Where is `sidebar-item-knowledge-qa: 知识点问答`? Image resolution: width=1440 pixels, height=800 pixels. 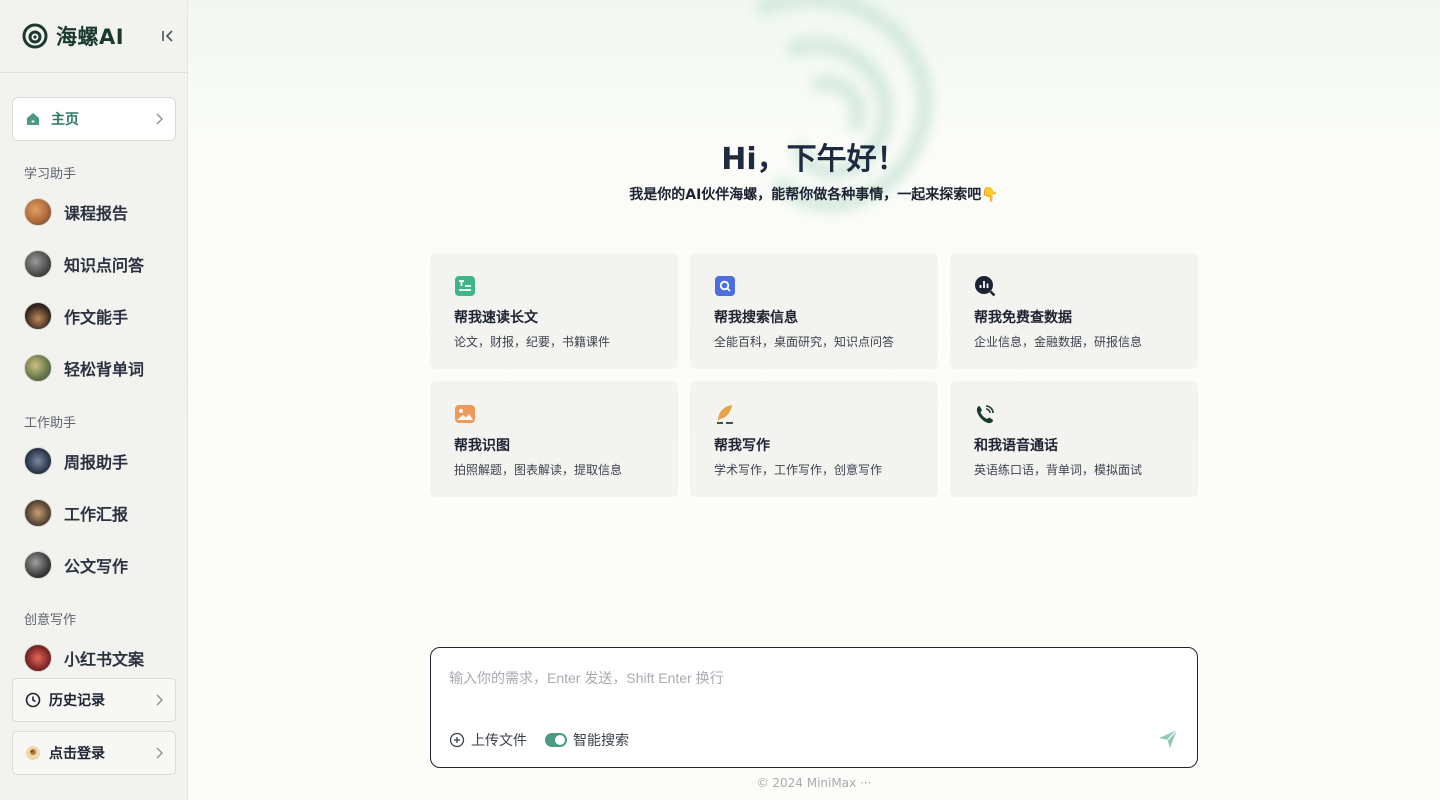 sidebar-item-knowledge-qa: 知识点问答 is located at coordinates (99, 264).